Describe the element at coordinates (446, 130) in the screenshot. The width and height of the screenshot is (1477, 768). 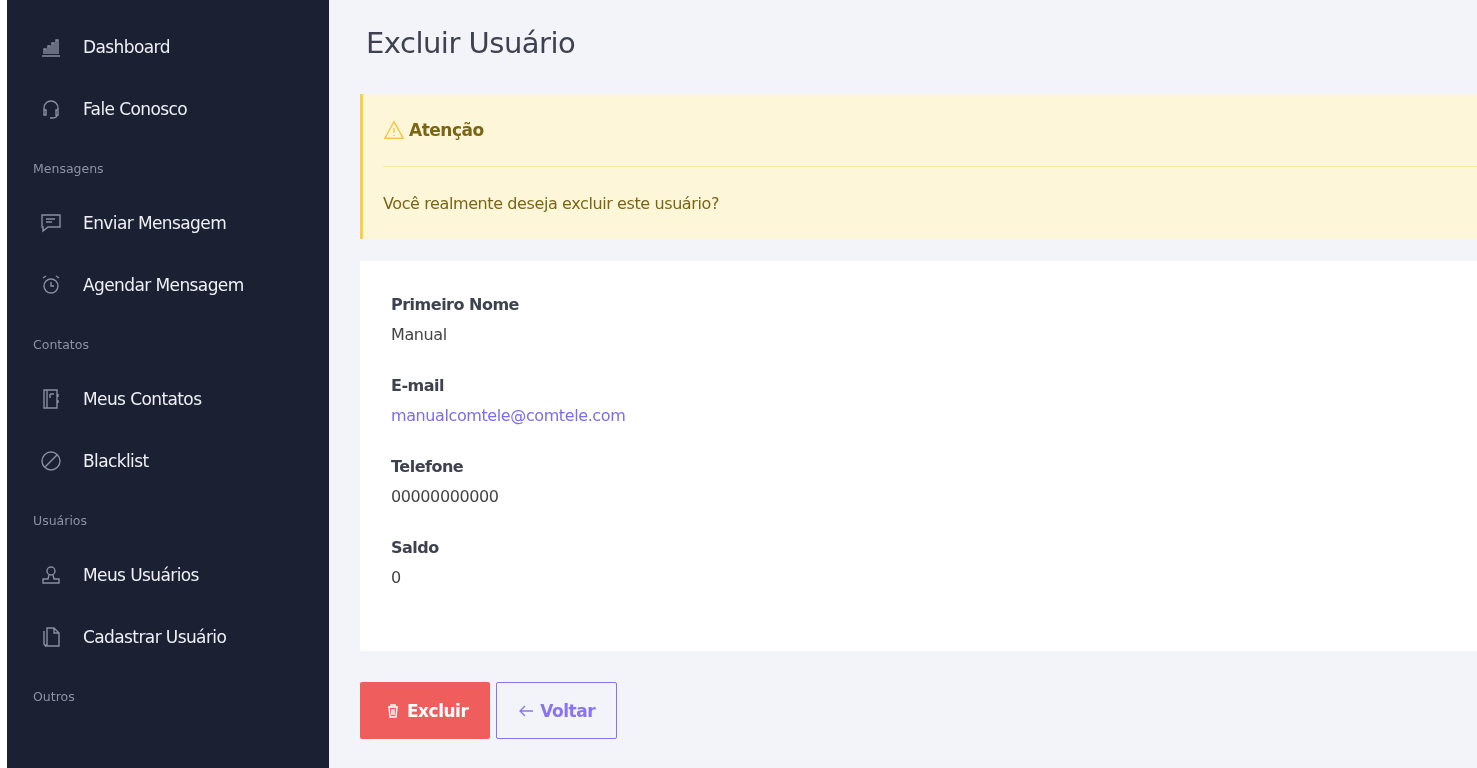
I see `alert-title: Atenção` at that location.